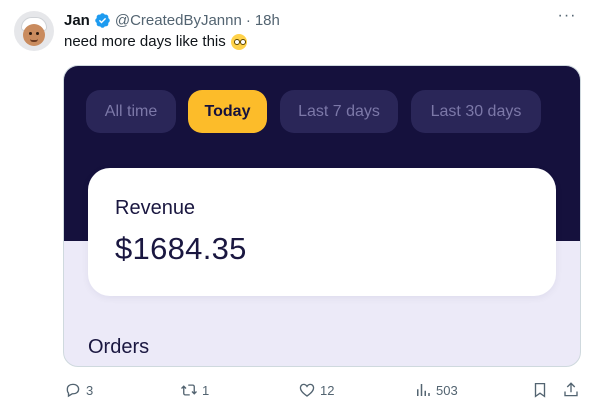  I want to click on author-name: Jan, so click(77, 20).